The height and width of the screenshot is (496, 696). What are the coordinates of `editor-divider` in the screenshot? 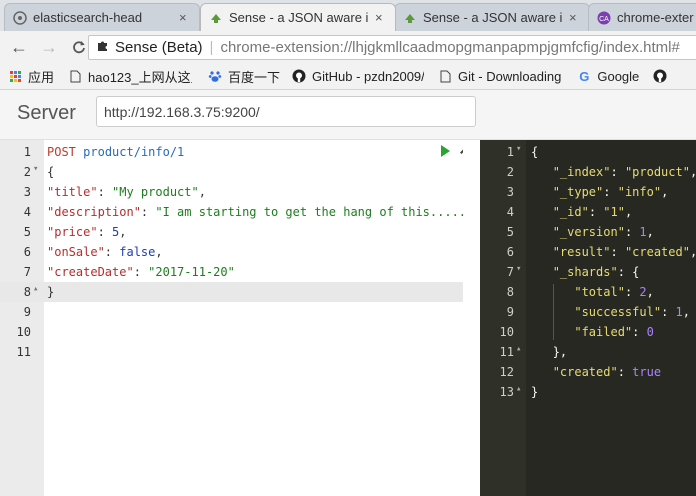 It's located at (471, 318).